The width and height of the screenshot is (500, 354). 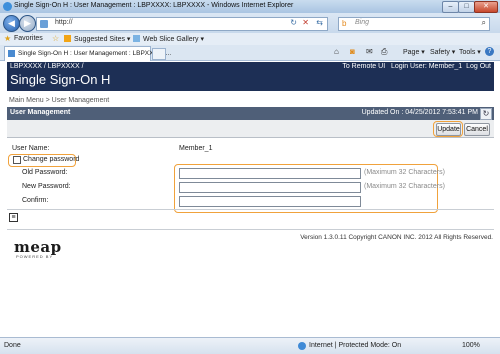 I want to click on confirm-label: Confirm:, so click(x=35, y=200).